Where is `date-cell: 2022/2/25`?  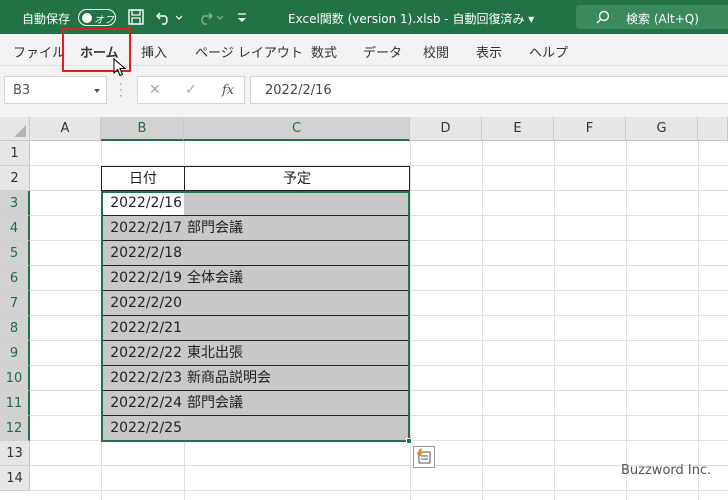
date-cell: 2022/2/25 is located at coordinates (142, 428).